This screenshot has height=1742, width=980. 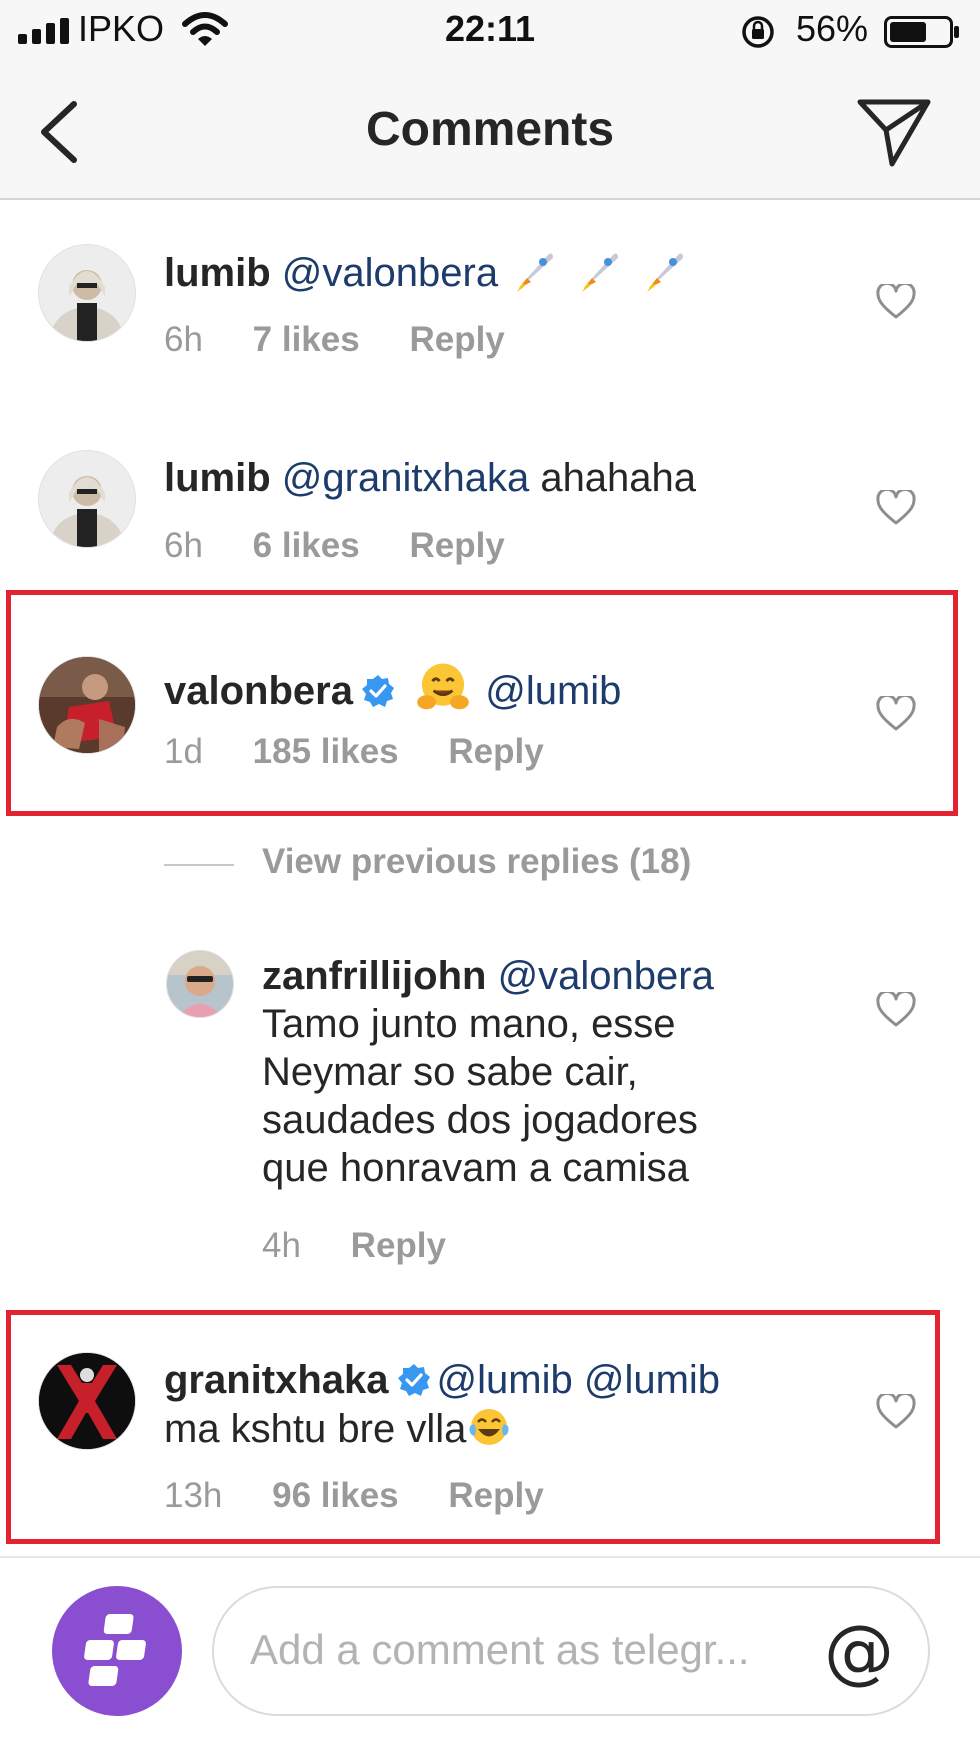 What do you see at coordinates (613, 478) in the screenshot?
I see `comment-body: ahahaha` at bounding box center [613, 478].